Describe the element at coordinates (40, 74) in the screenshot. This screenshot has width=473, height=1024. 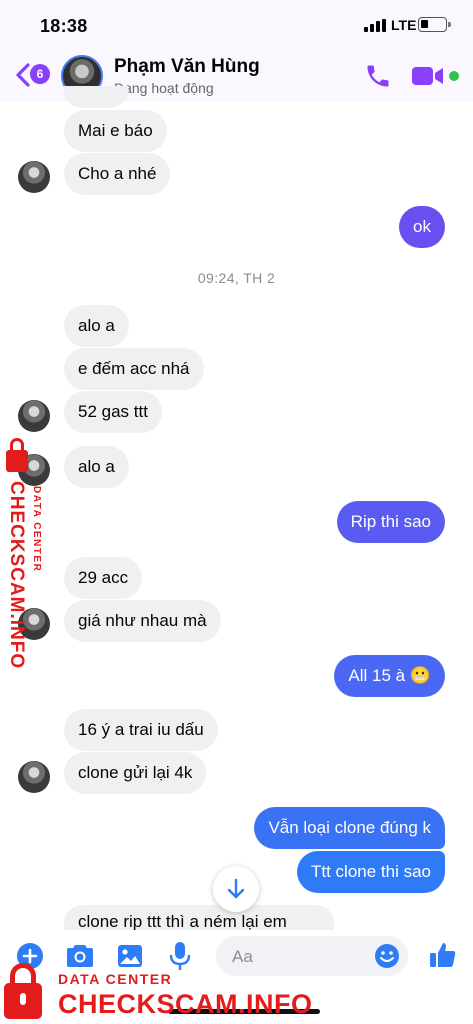
I see `unread-badge: 6` at that location.